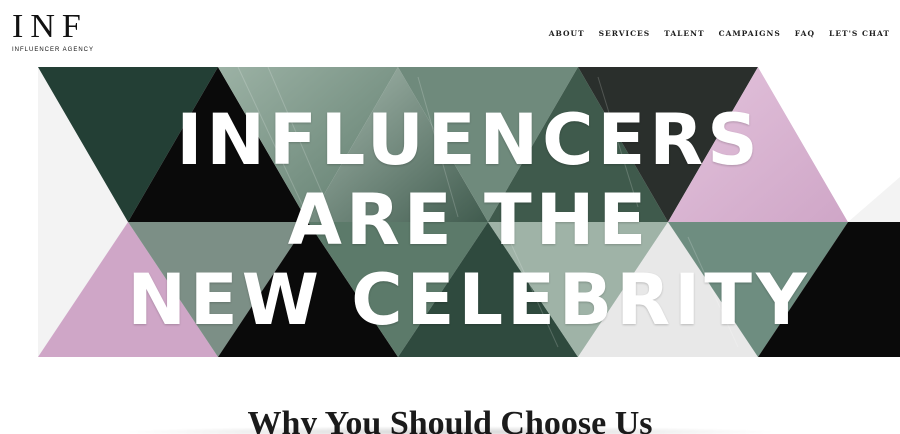 The height and width of the screenshot is (434, 900). Describe the element at coordinates (450, 430) in the screenshot. I see `section-divider-shadow` at that location.